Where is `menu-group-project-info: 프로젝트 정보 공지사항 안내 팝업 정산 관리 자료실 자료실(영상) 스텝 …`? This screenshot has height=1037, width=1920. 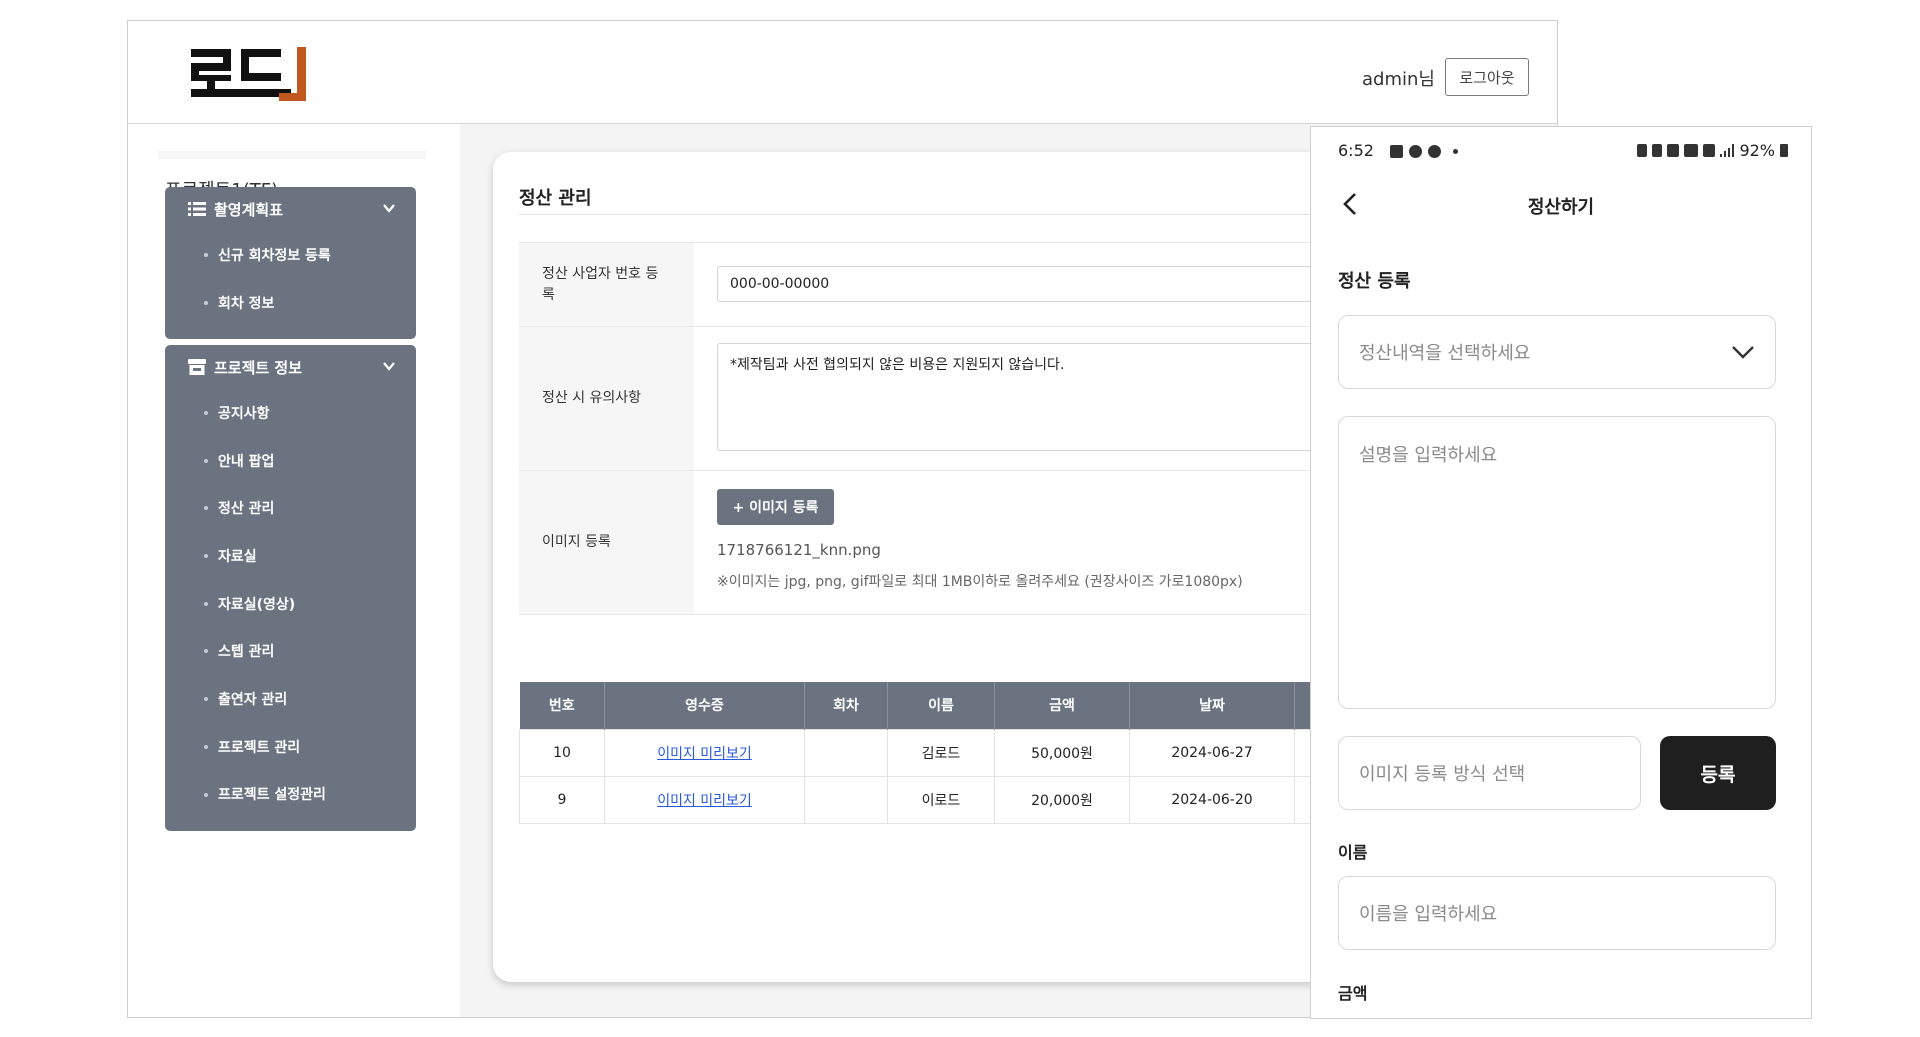 menu-group-project-info: 프로젝트 정보 공지사항 안내 팝업 정산 관리 자료실 자료실(영상) 스텝 … is located at coordinates (290, 588).